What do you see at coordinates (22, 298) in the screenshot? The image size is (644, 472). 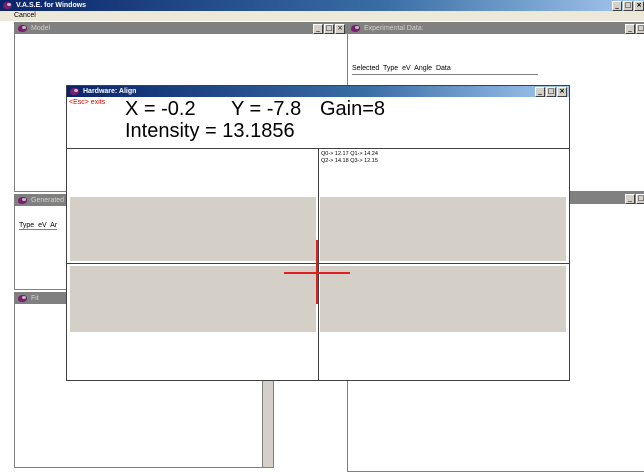 I see `fit-window-icon` at bounding box center [22, 298].